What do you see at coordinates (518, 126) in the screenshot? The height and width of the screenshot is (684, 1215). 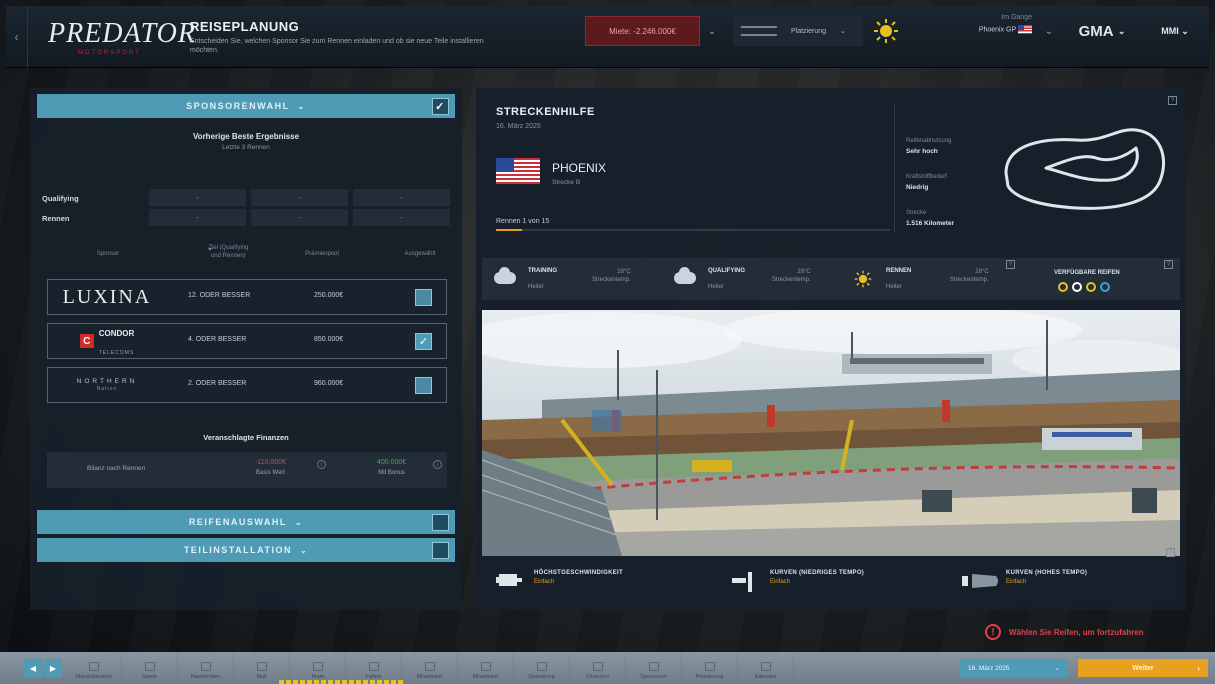 I see `track-date: 16. März 2025` at bounding box center [518, 126].